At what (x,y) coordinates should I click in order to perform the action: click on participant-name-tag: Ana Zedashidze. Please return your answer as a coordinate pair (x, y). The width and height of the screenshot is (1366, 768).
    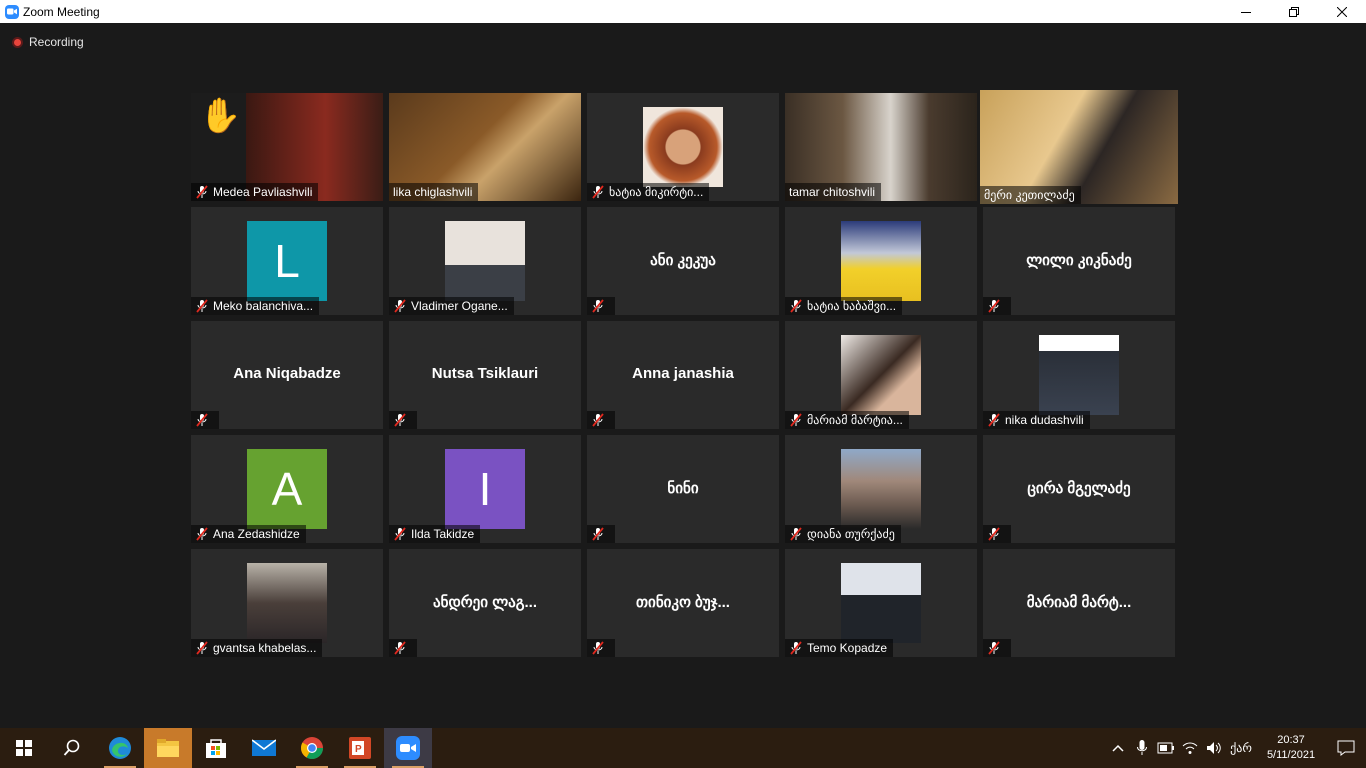
    Looking at the image, I should click on (248, 534).